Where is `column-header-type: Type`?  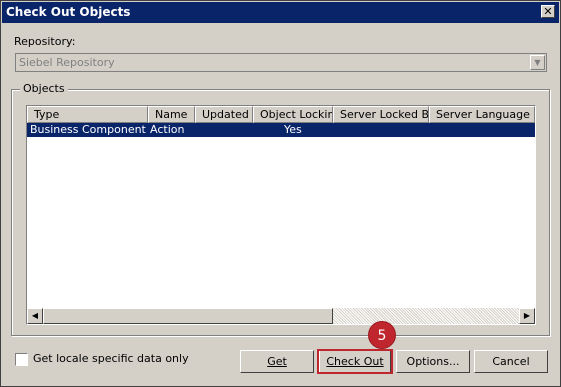 column-header-type: Type is located at coordinates (87, 114).